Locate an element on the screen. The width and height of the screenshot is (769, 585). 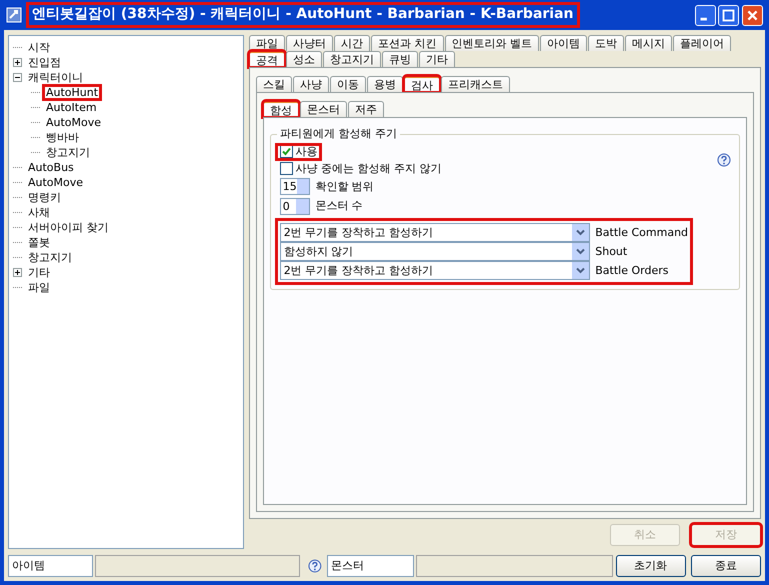
tree-item: 파일 is located at coordinates (39, 287).